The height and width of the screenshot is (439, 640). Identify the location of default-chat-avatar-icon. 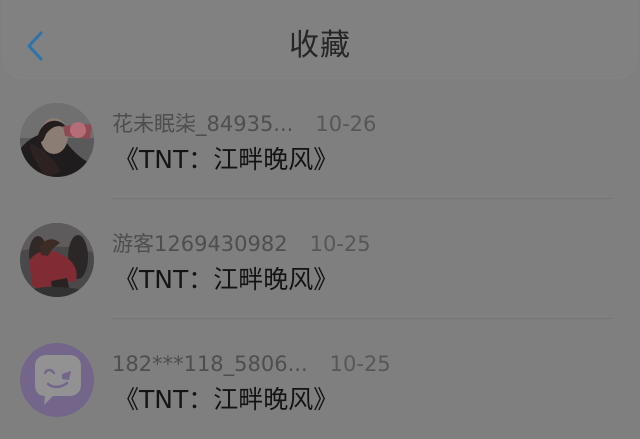
(57, 380).